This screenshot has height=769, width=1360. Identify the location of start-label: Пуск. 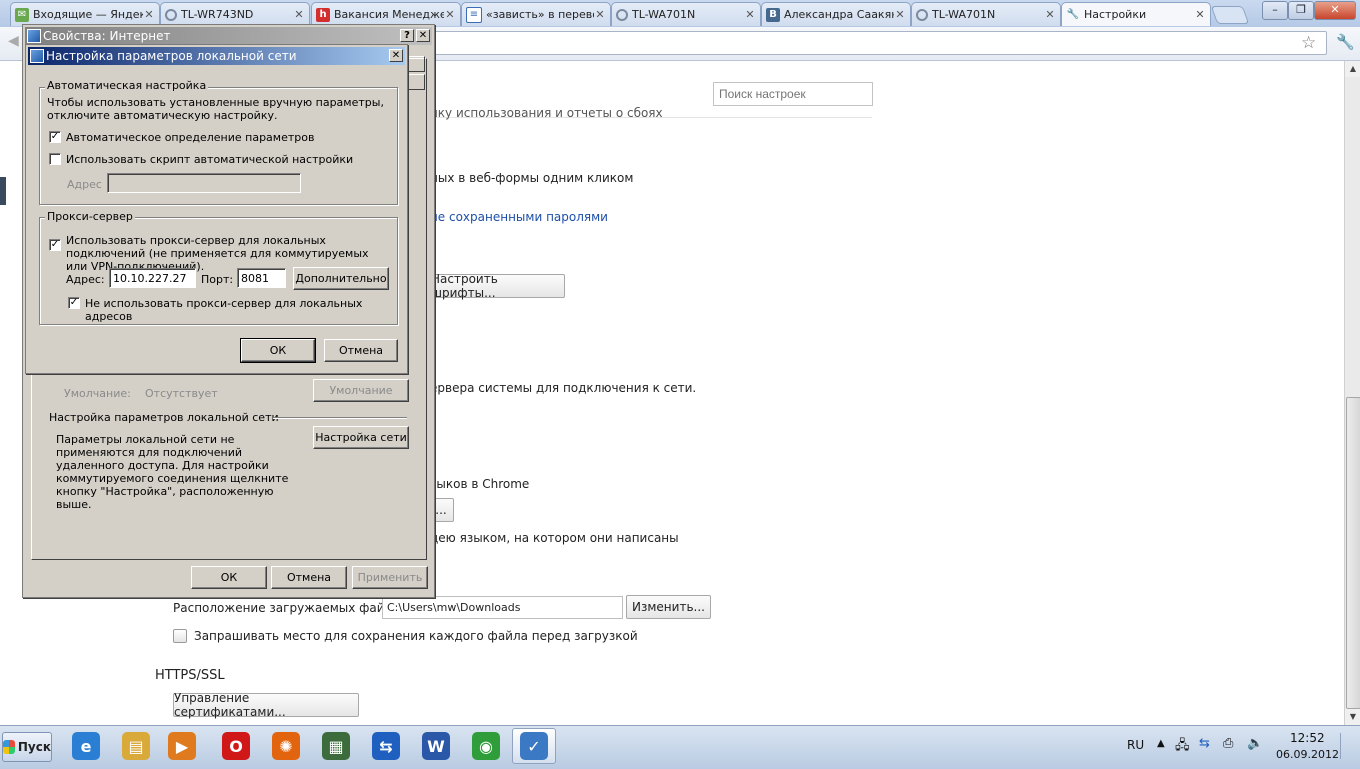
(34, 747).